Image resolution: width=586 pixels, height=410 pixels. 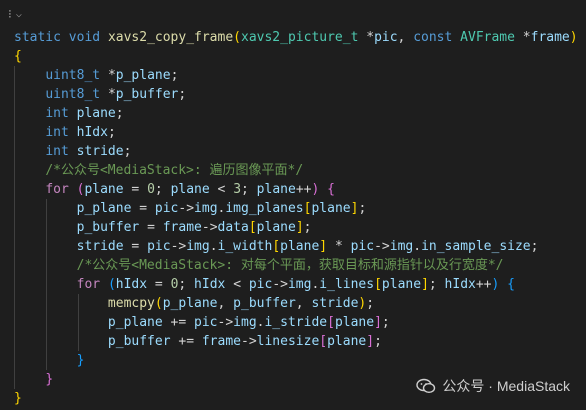 I want to click on code-line: uint8_t *p_plane;, so click(x=296, y=75).